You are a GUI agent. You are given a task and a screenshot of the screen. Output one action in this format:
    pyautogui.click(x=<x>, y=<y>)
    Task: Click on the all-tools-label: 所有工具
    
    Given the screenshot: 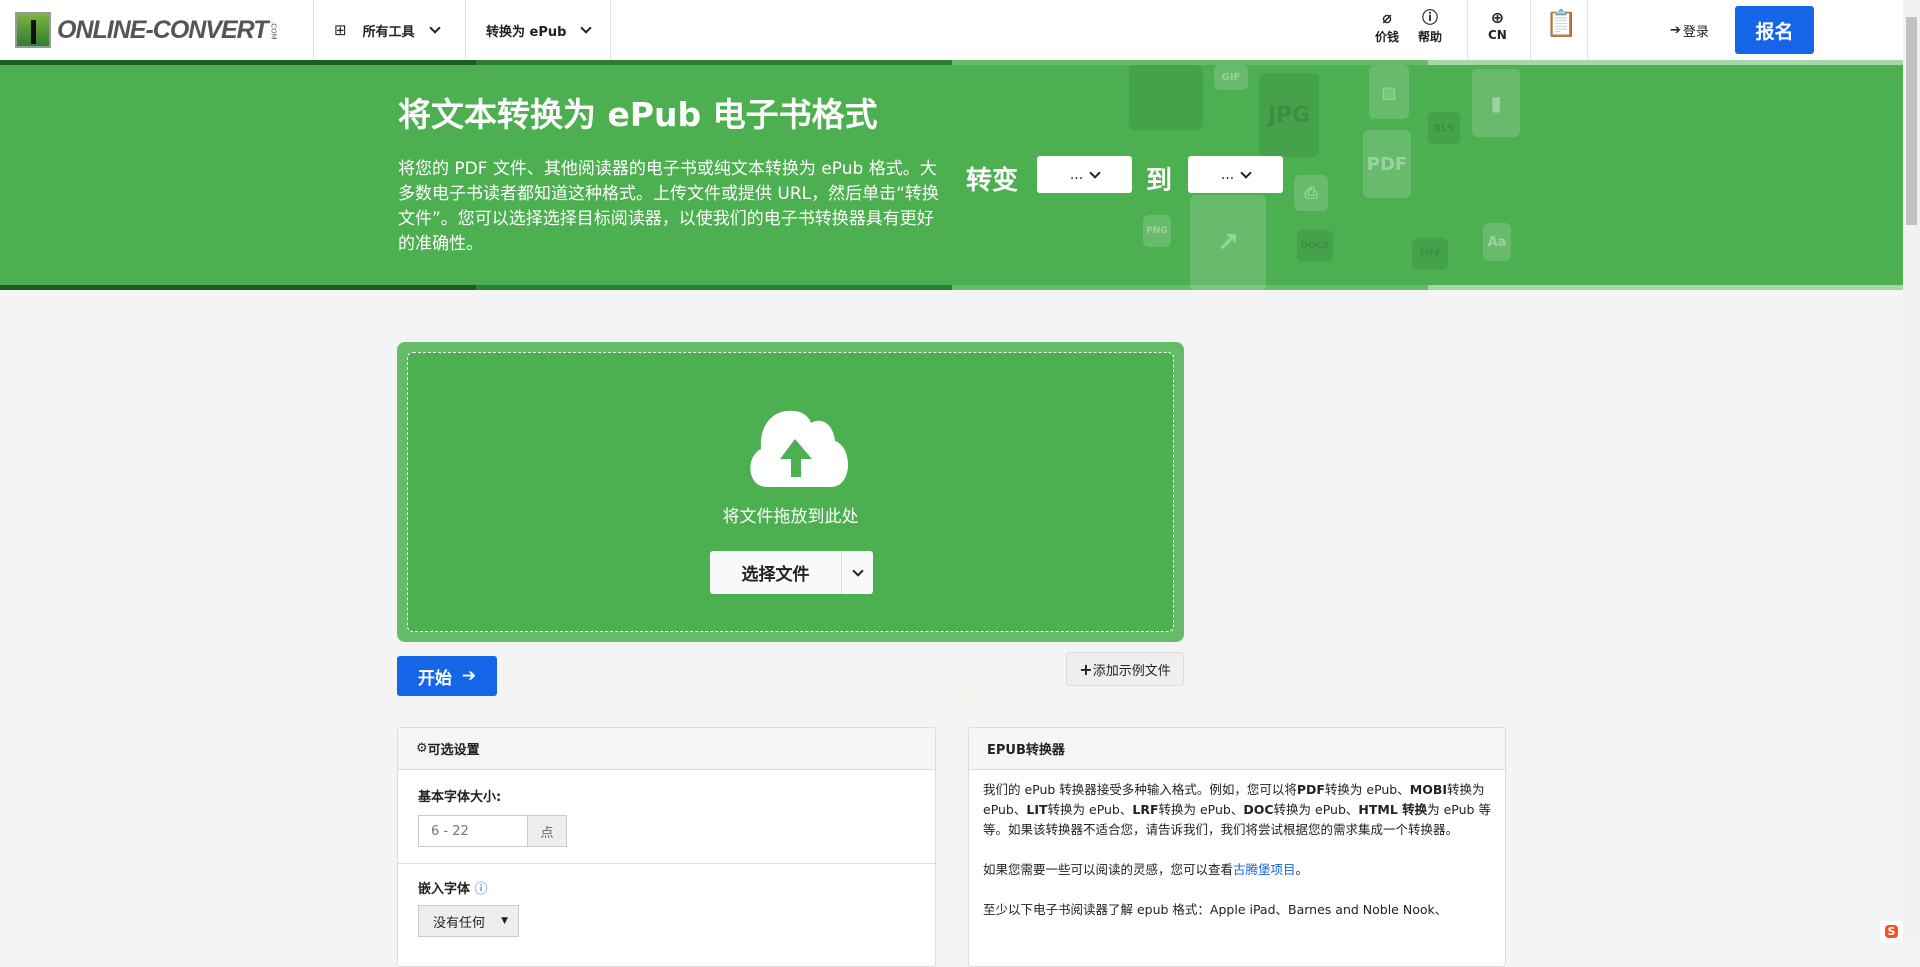 What is the action you would take?
    pyautogui.click(x=388, y=32)
    